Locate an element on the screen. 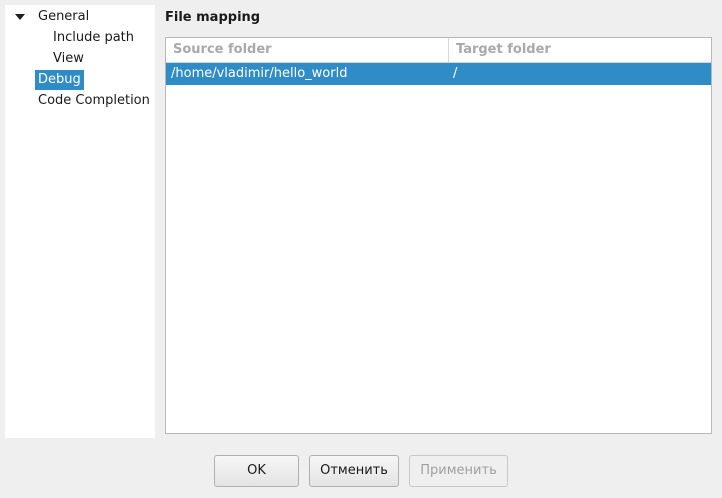  tree-item-label: Code Completion is located at coordinates (94, 100).